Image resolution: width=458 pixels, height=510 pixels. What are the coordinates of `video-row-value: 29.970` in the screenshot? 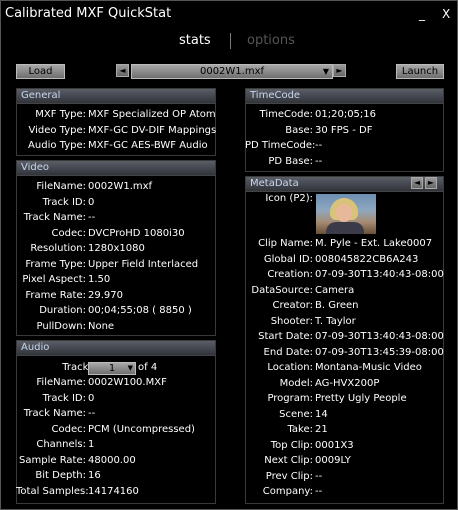 It's located at (105, 295).